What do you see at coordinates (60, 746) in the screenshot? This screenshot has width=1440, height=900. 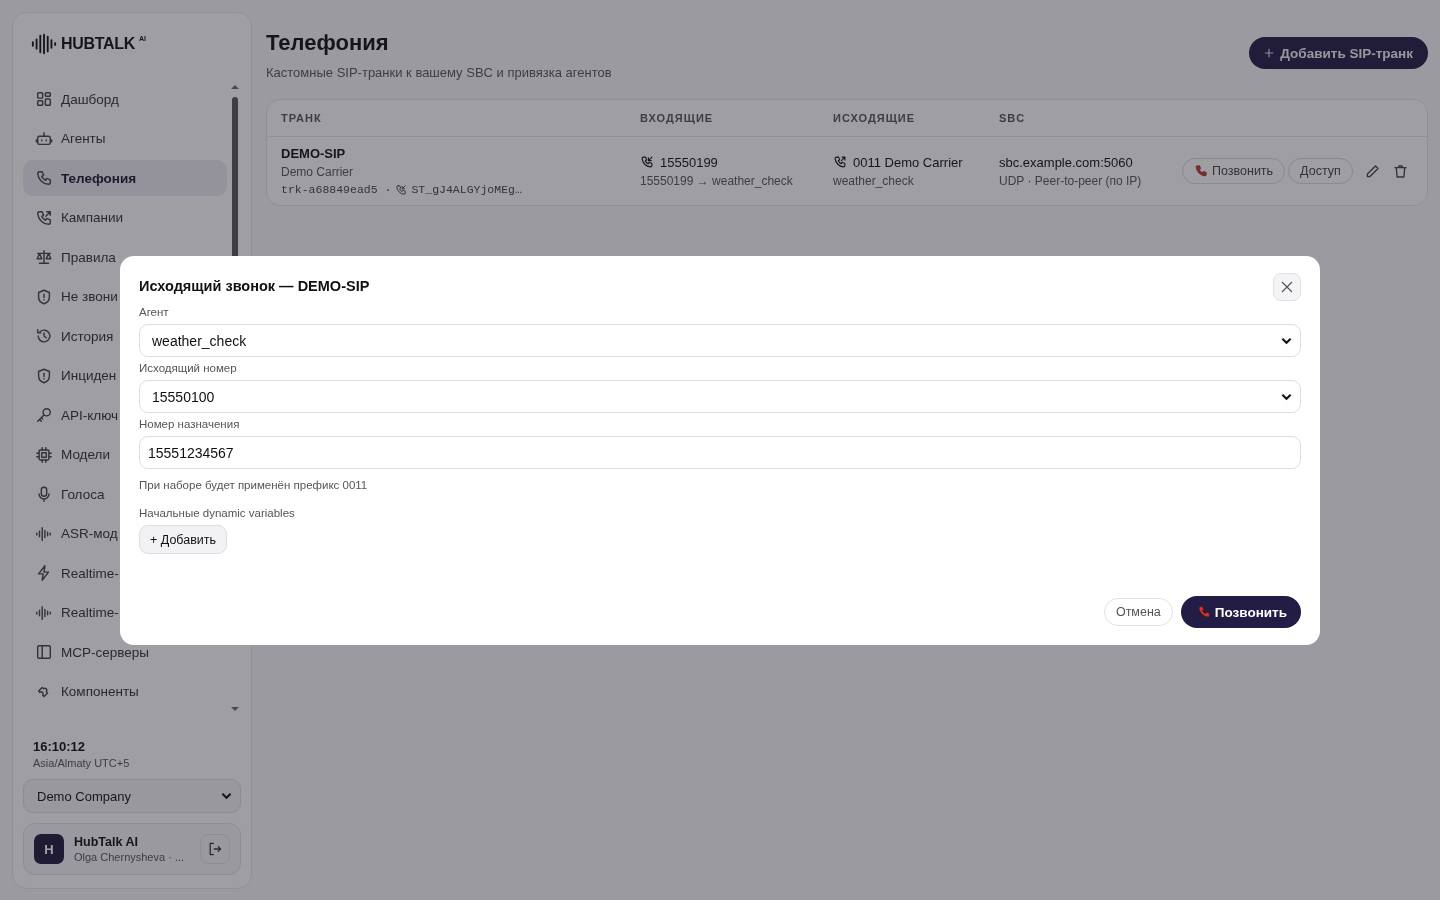 I see `clock-time: 16:10:12` at bounding box center [60, 746].